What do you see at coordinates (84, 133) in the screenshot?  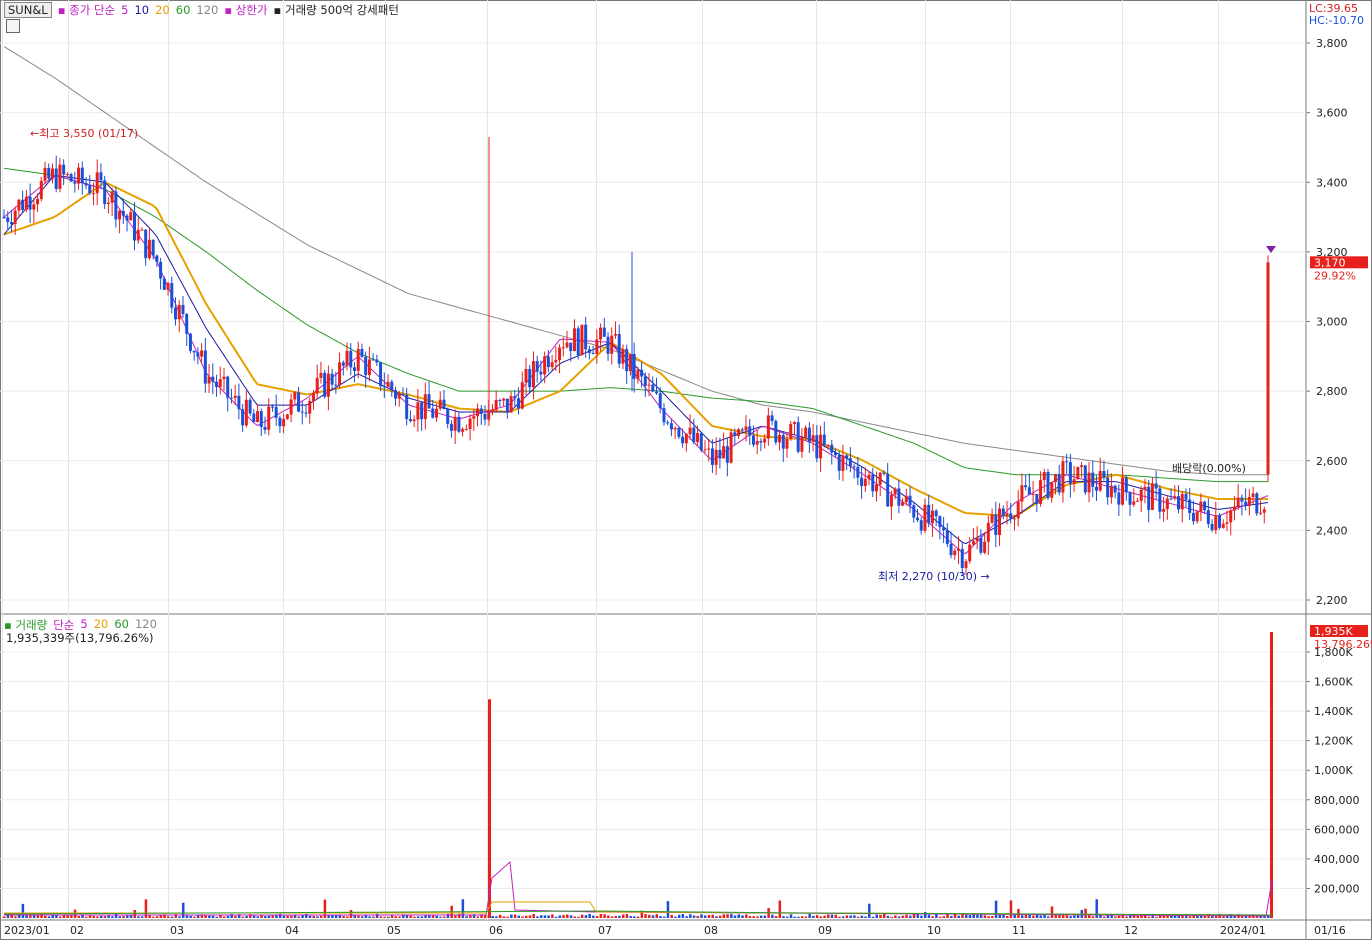 I see `high-annotation: ←최고 3,550 (01/17)` at bounding box center [84, 133].